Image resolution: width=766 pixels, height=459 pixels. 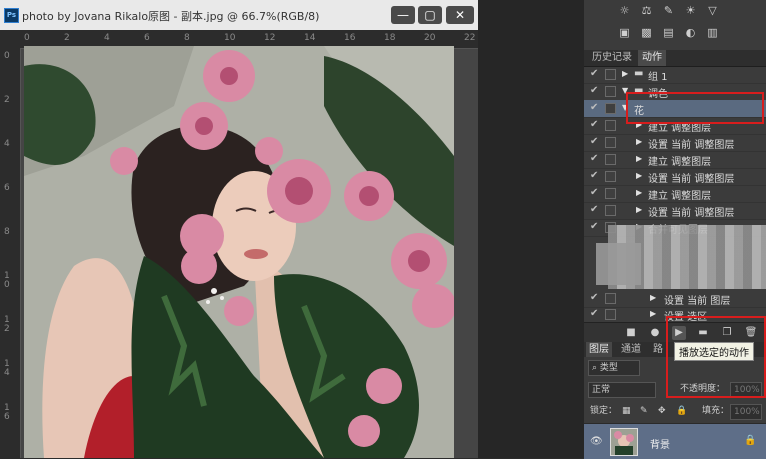 What do you see at coordinates (716, 411) in the screenshot?
I see `fill-label: 填充：` at bounding box center [716, 411].